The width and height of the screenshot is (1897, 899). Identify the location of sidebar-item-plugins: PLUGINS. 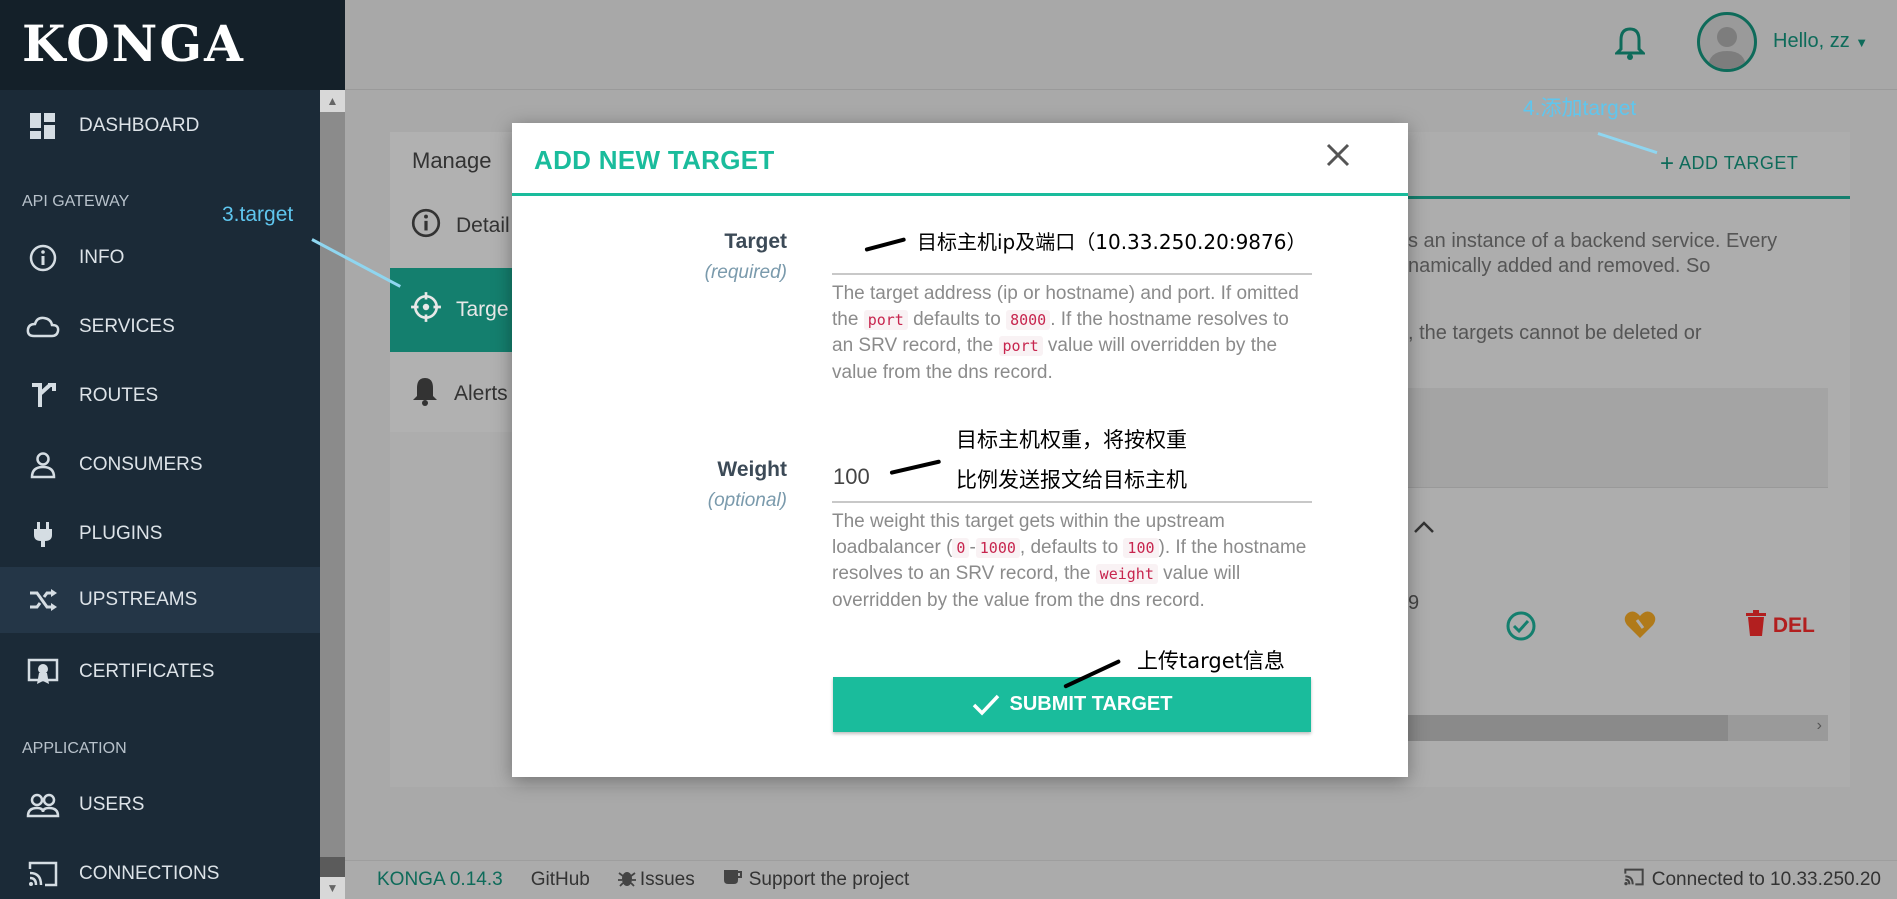
(160, 534).